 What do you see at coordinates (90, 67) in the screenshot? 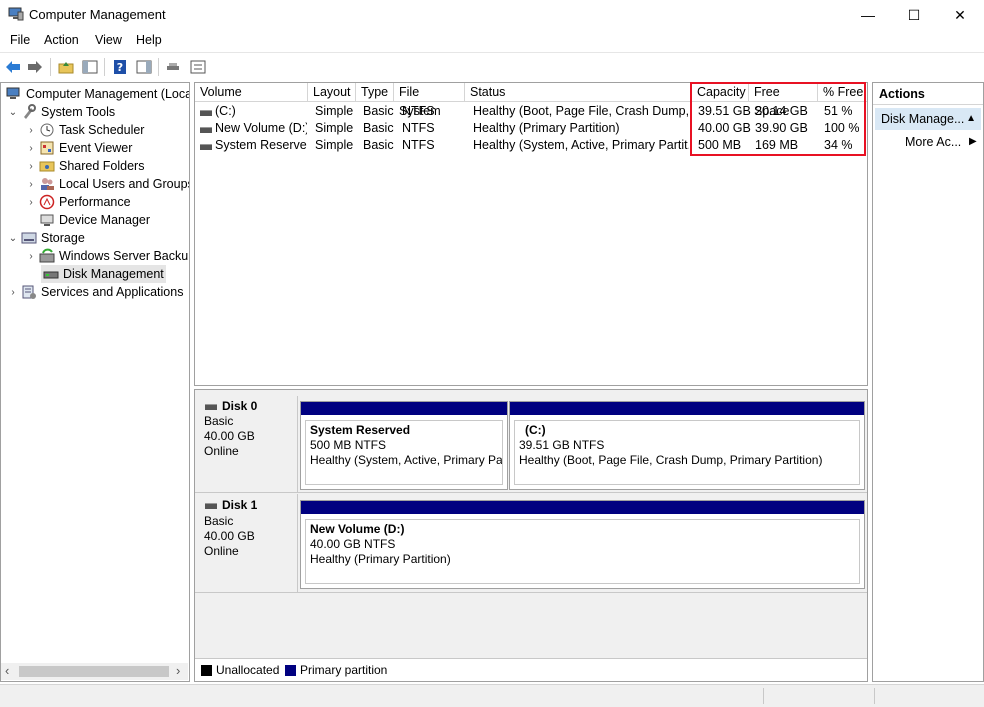
I see `show-hide-tree-icon` at bounding box center [90, 67].